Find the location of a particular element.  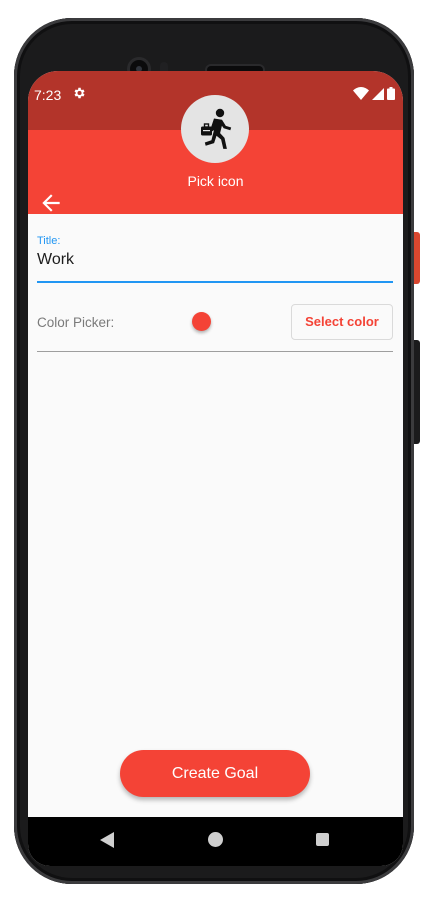

title-field-label: Title: is located at coordinates (49, 241).